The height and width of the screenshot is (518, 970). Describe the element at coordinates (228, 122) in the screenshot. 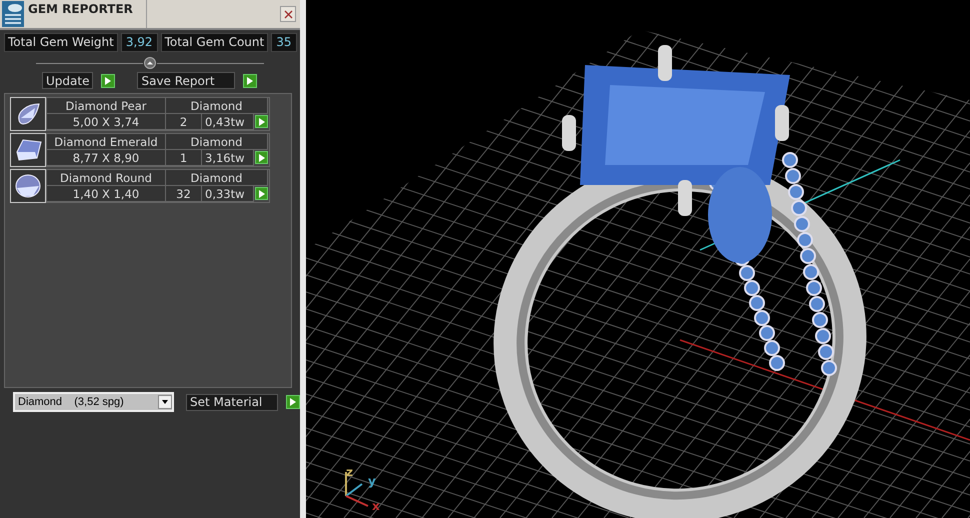

I see `weight-cell: 0,43tw` at that location.